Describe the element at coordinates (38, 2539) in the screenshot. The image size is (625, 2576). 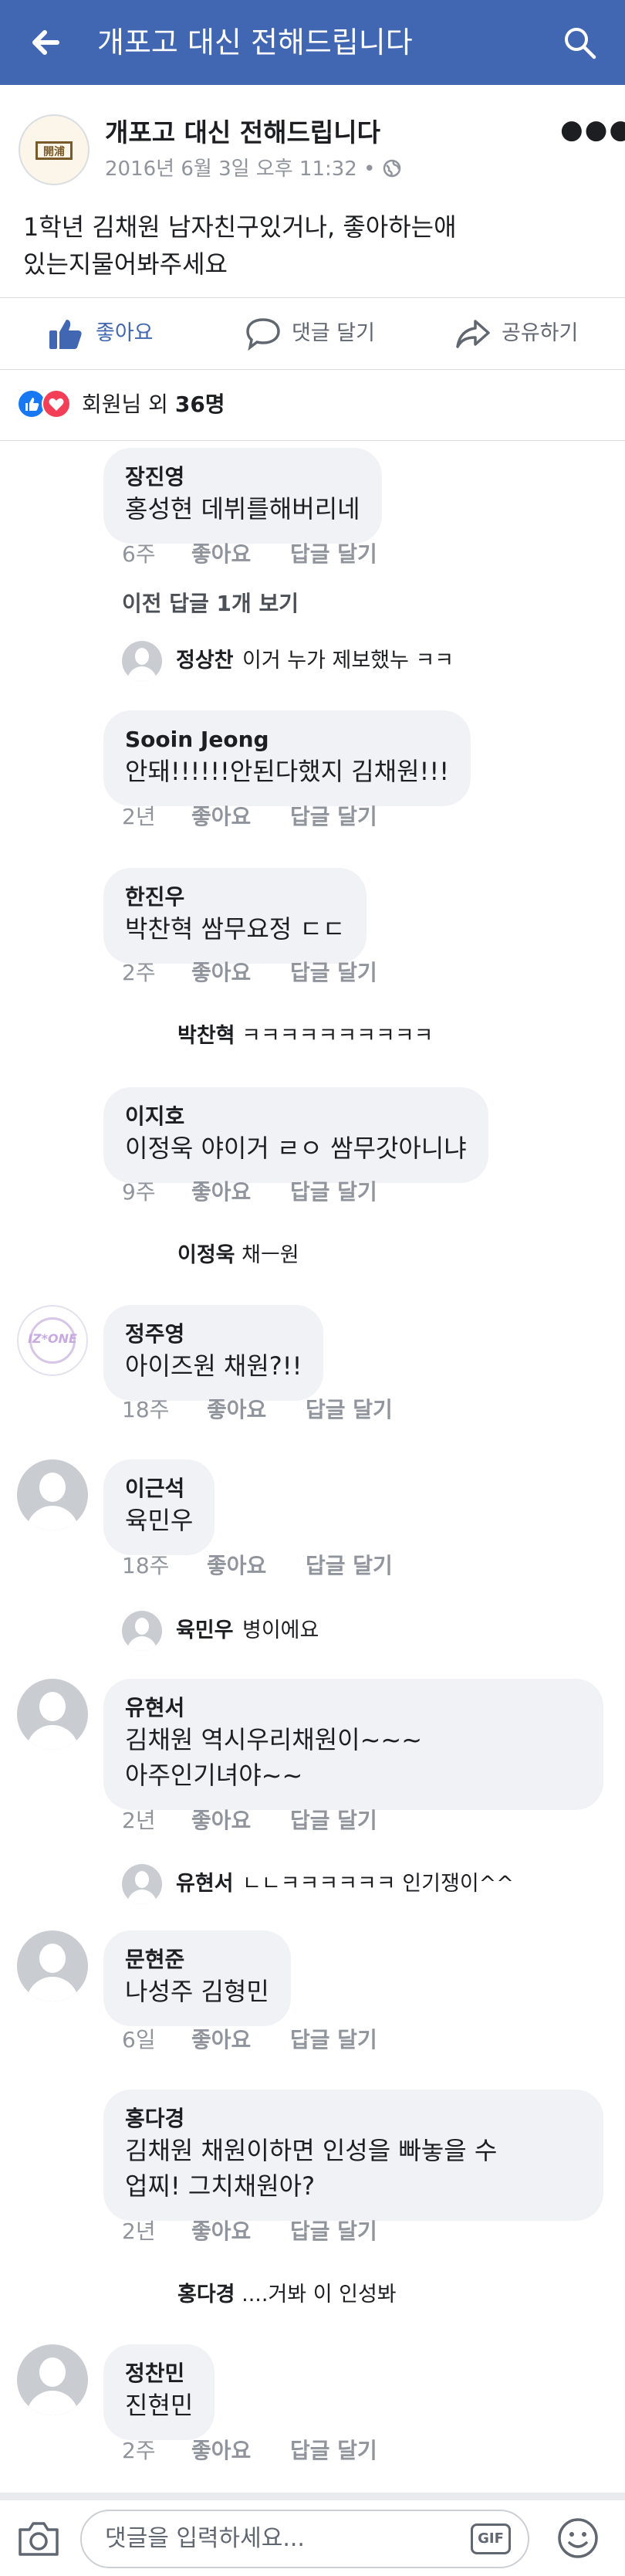
I see `camera-icon` at that location.